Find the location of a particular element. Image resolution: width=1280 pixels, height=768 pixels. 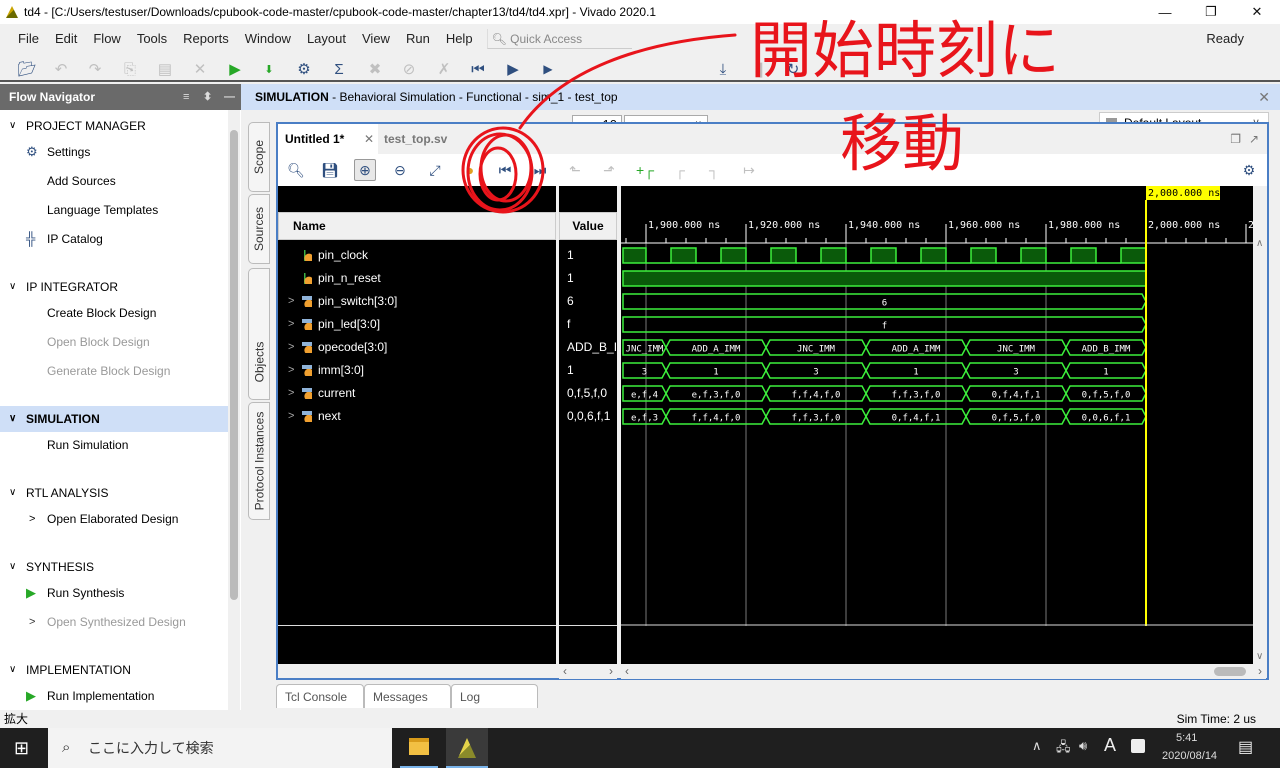

paste-icon: ▤ is located at coordinates (165, 69).